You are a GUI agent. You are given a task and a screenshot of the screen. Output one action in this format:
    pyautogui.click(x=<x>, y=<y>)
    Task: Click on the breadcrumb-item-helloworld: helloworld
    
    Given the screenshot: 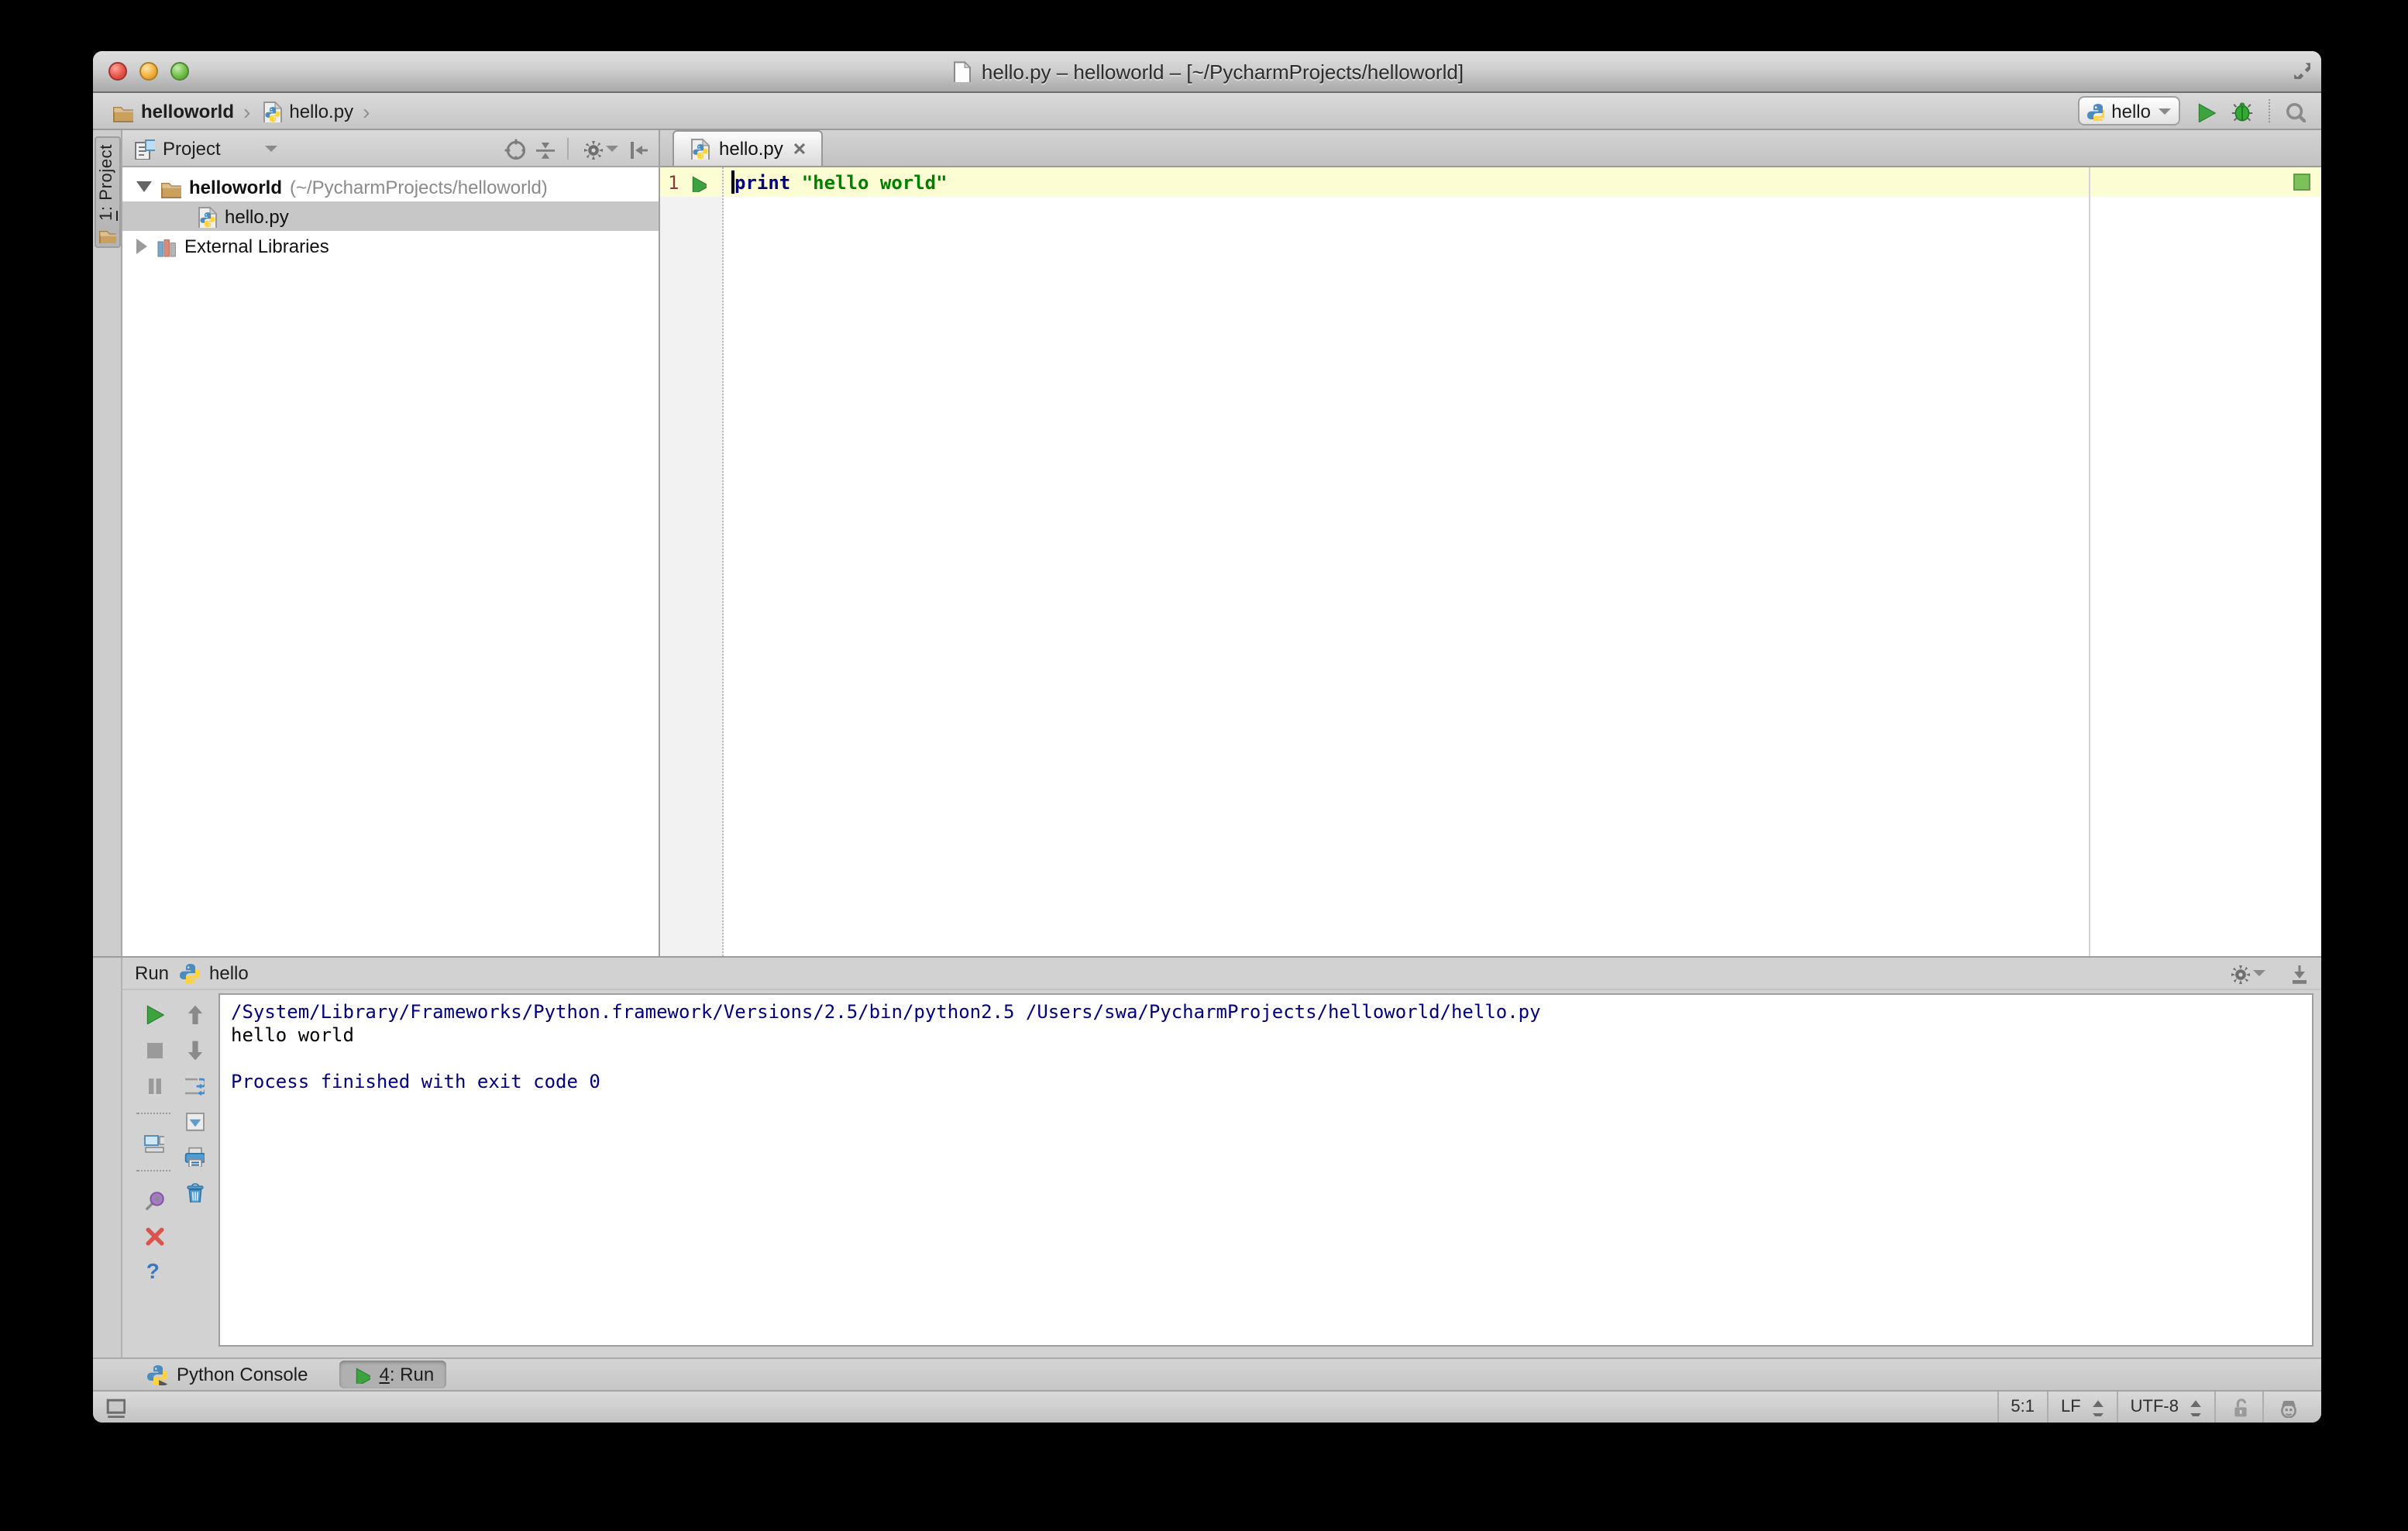 What is the action you would take?
    pyautogui.click(x=187, y=111)
    